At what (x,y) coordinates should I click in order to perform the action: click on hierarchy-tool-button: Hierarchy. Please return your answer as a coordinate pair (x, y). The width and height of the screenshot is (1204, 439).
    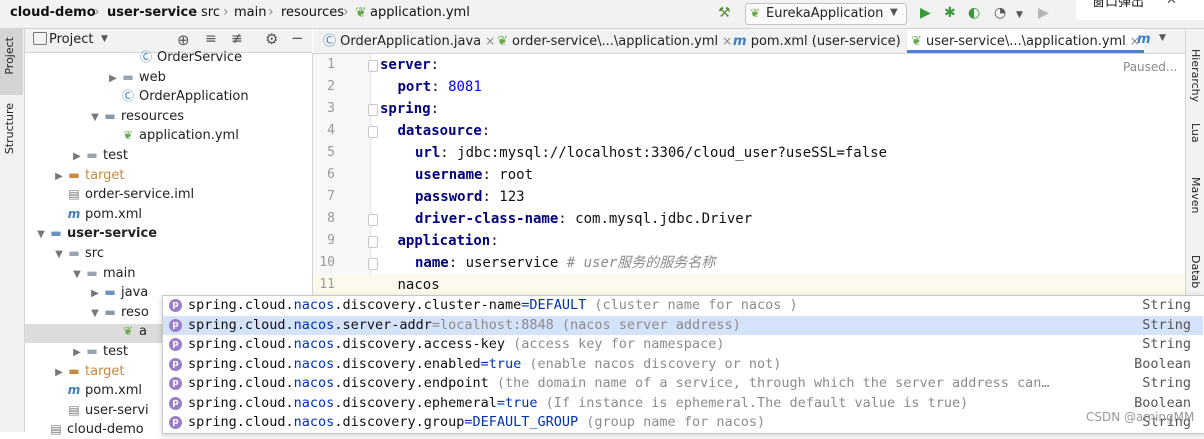
    Looking at the image, I should click on (1195, 75).